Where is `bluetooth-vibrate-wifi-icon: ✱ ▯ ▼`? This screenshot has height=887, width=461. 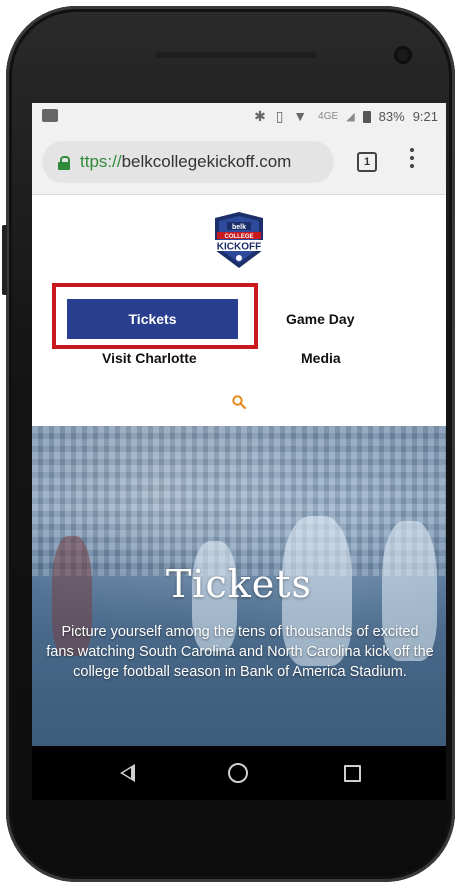 bluetooth-vibrate-wifi-icon: ✱ ▯ ▼ is located at coordinates (282, 116).